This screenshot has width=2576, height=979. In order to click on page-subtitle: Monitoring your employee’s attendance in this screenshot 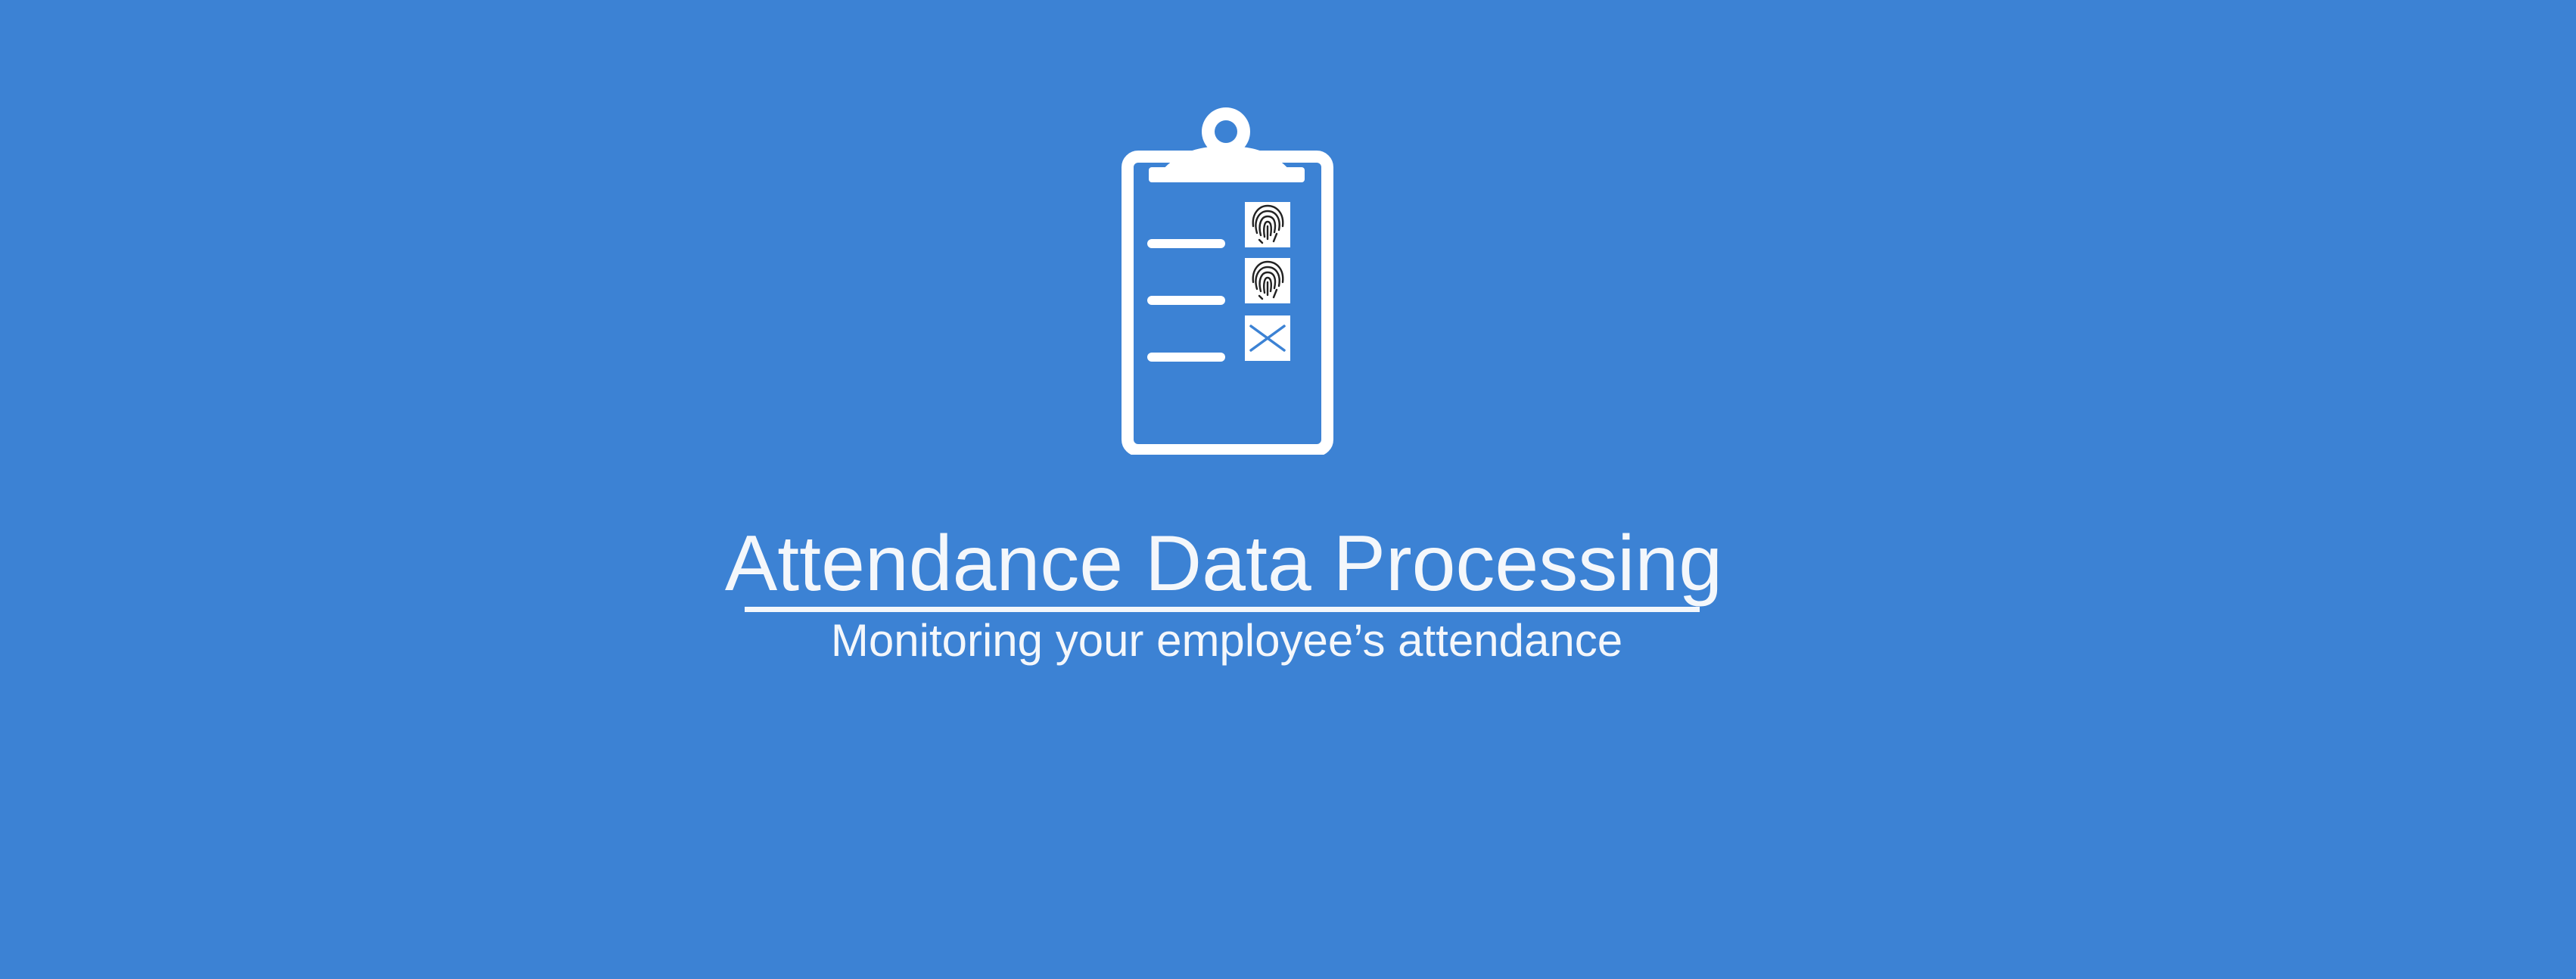, I will do `click(1226, 640)`.